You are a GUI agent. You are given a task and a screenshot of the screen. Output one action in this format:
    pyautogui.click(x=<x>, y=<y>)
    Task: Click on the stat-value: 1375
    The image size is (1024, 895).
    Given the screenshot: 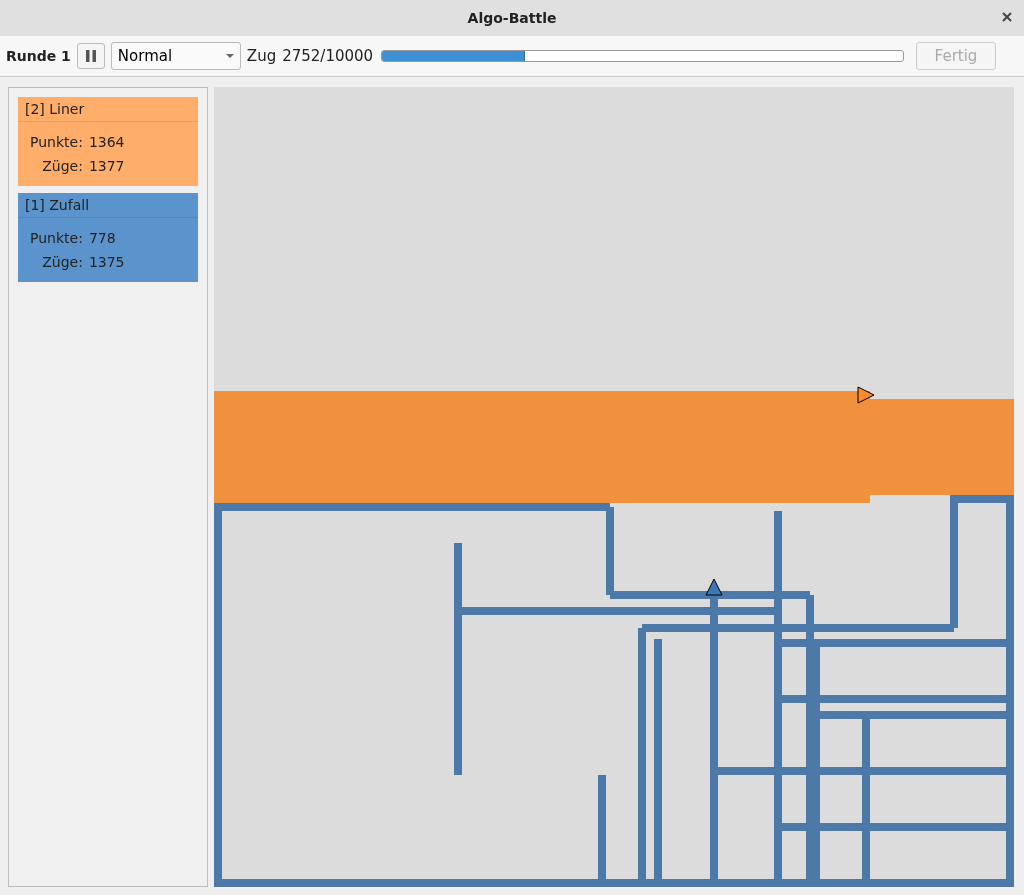 What is the action you would take?
    pyautogui.click(x=106, y=262)
    